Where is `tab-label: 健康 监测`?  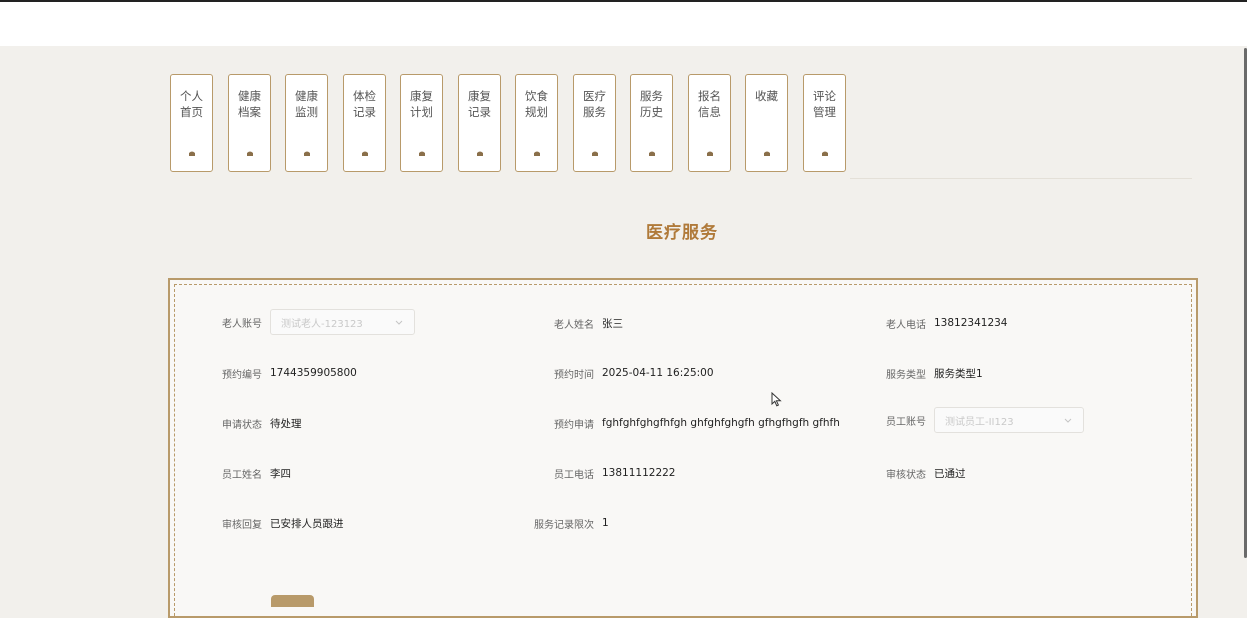 tab-label: 健康 监测 is located at coordinates (306, 104).